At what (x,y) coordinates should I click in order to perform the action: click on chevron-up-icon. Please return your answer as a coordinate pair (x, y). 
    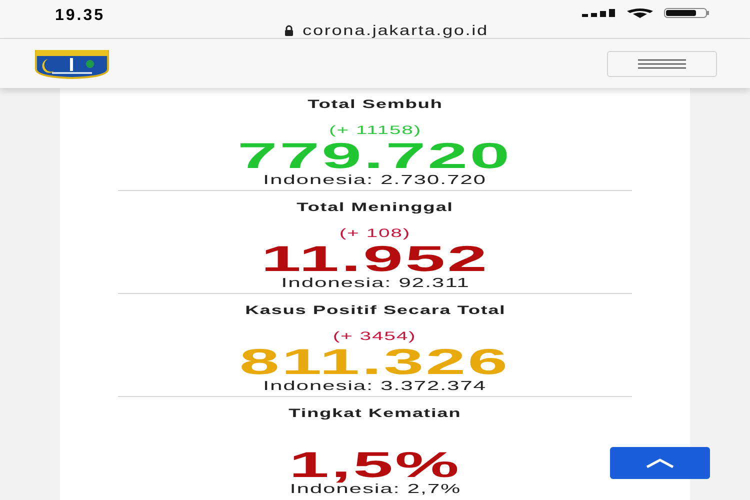
    Looking at the image, I should click on (660, 463).